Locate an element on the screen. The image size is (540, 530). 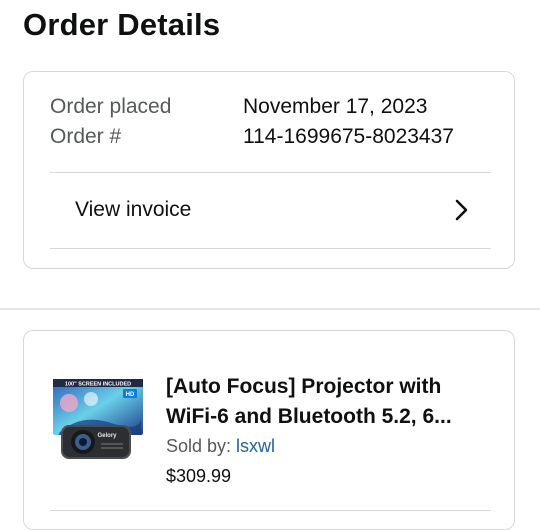
order-placed-value: November 17, 2023 is located at coordinates (335, 106).